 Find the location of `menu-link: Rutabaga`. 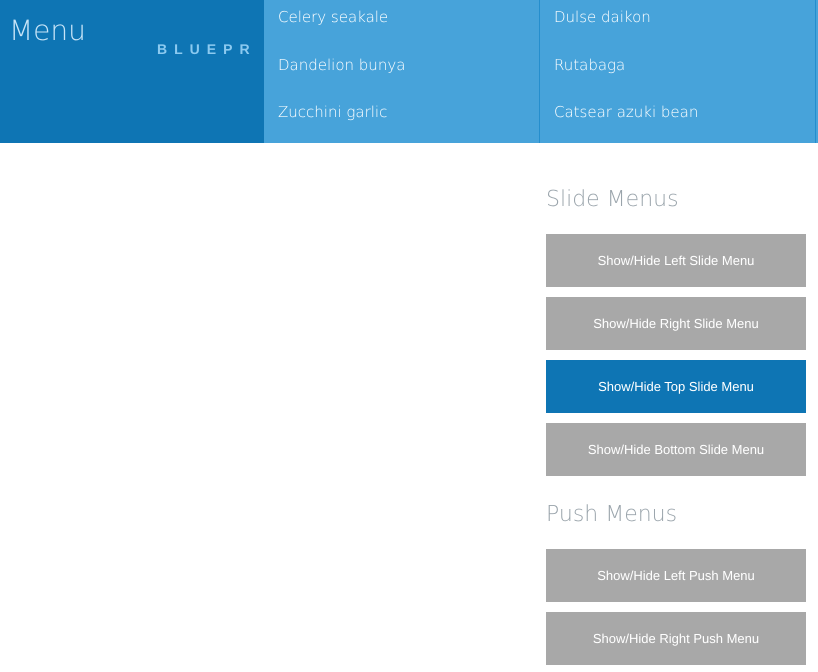

menu-link: Rutabaga is located at coordinates (677, 72).